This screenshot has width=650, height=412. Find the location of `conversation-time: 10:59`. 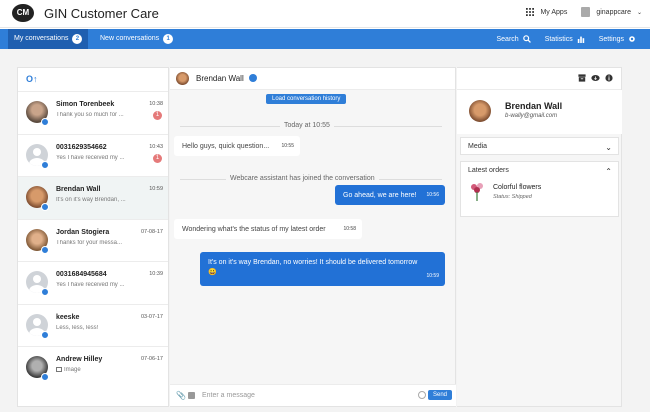

conversation-time: 10:59 is located at coordinates (156, 189).